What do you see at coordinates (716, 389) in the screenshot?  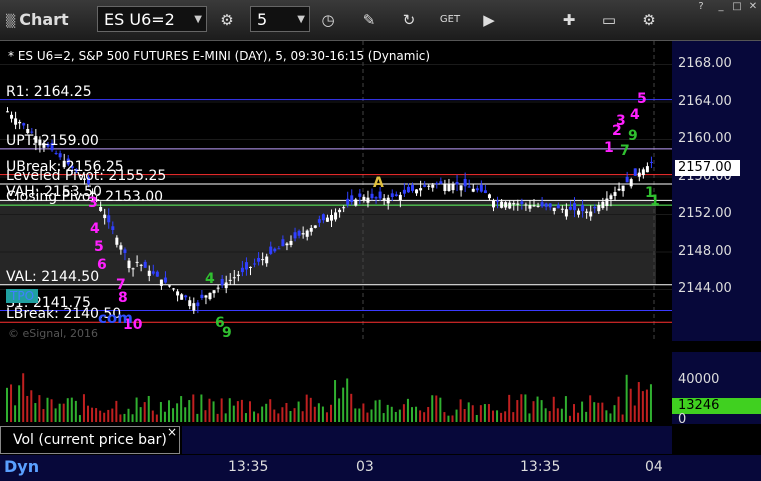 I see `volume-axis: 40000 13246 0` at bounding box center [716, 389].